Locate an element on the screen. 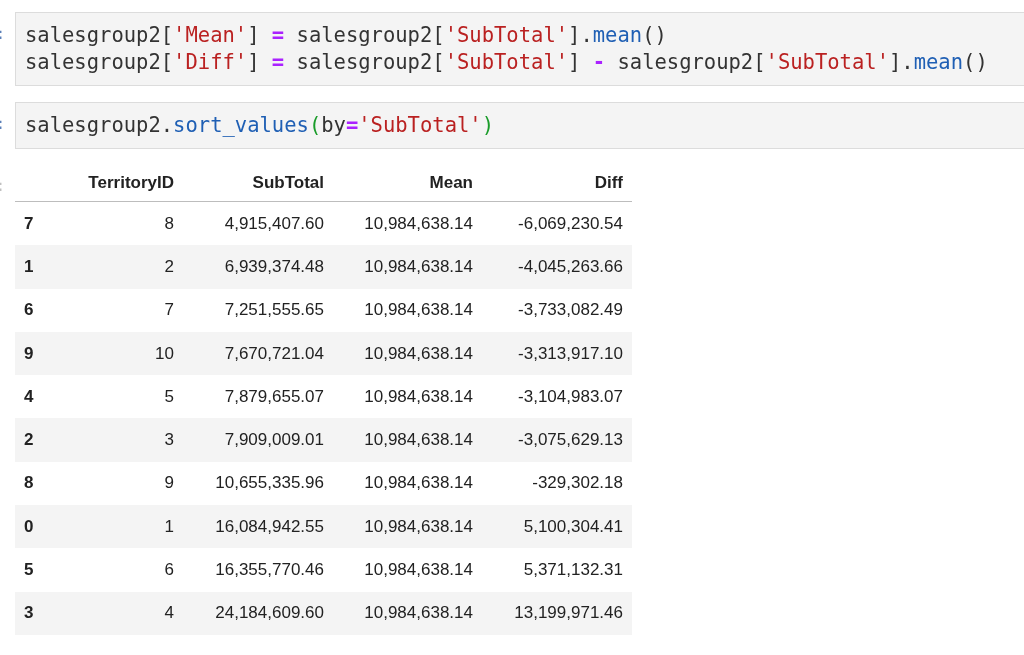 Image resolution: width=1024 pixels, height=655 pixels. column-header: TerritoryID is located at coordinates (128, 183).